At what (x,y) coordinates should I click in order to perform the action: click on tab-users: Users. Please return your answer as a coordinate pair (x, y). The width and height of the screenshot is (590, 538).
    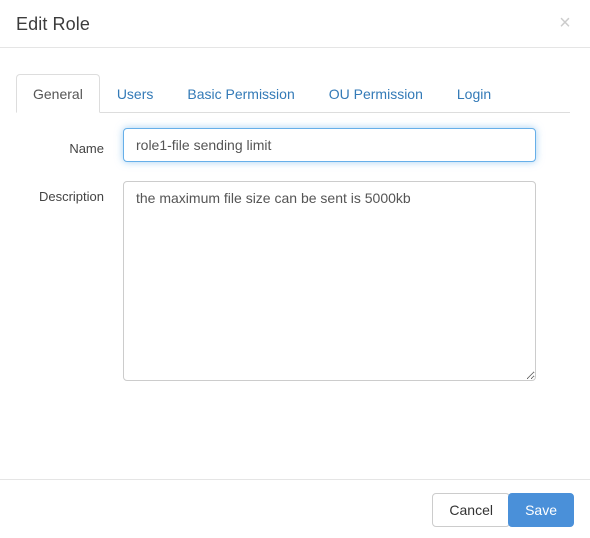
    Looking at the image, I should click on (135, 93).